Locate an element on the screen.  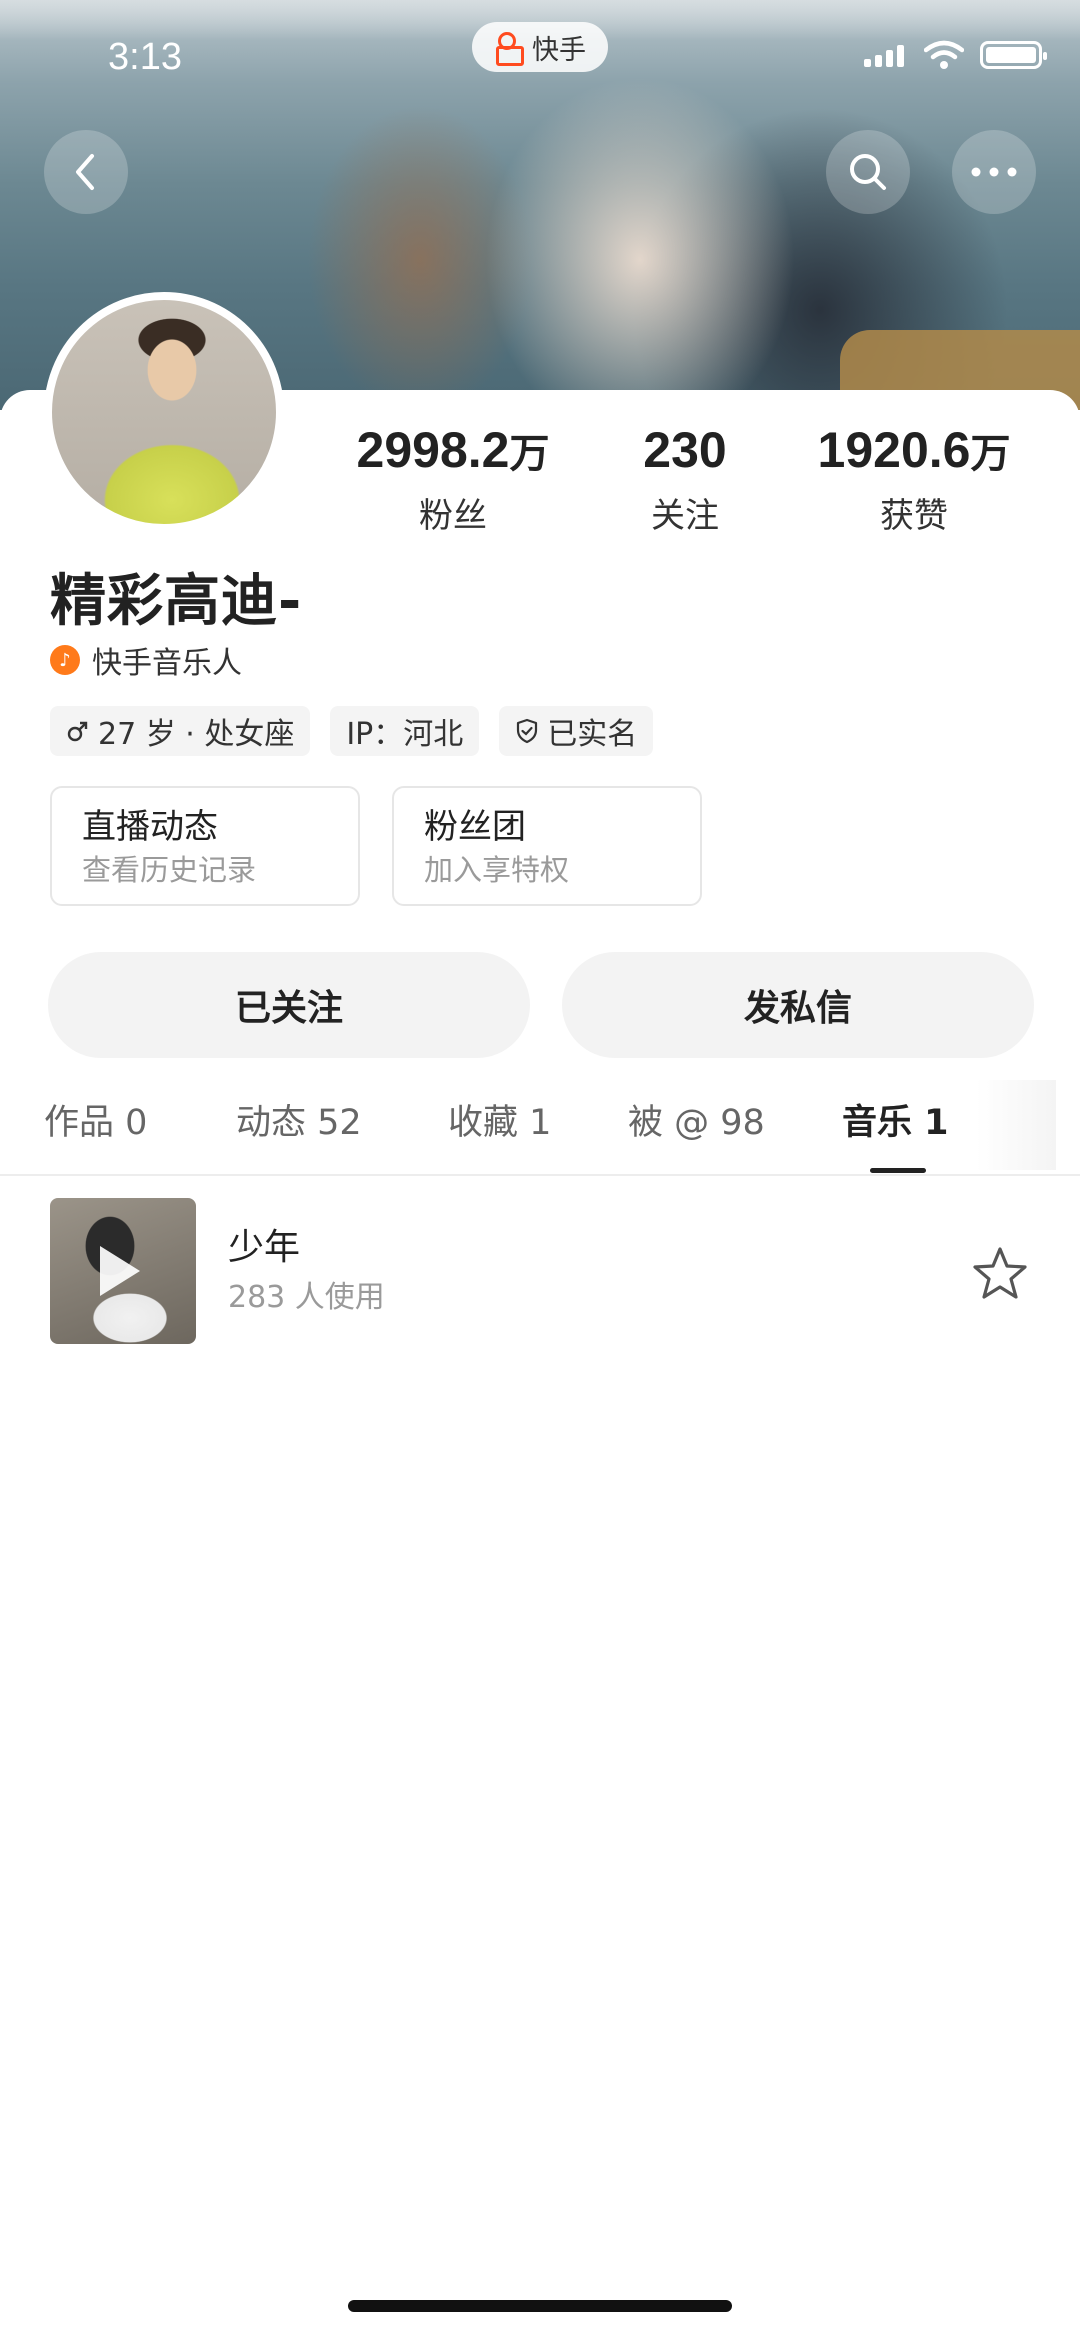
profile-username: 精彩高迪- is located at coordinates (176, 601).